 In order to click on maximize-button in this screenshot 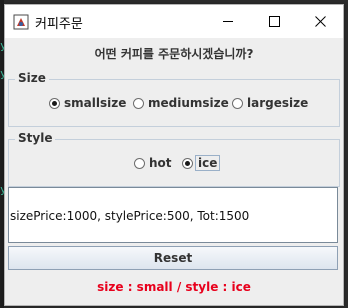, I will do `click(274, 21)`.